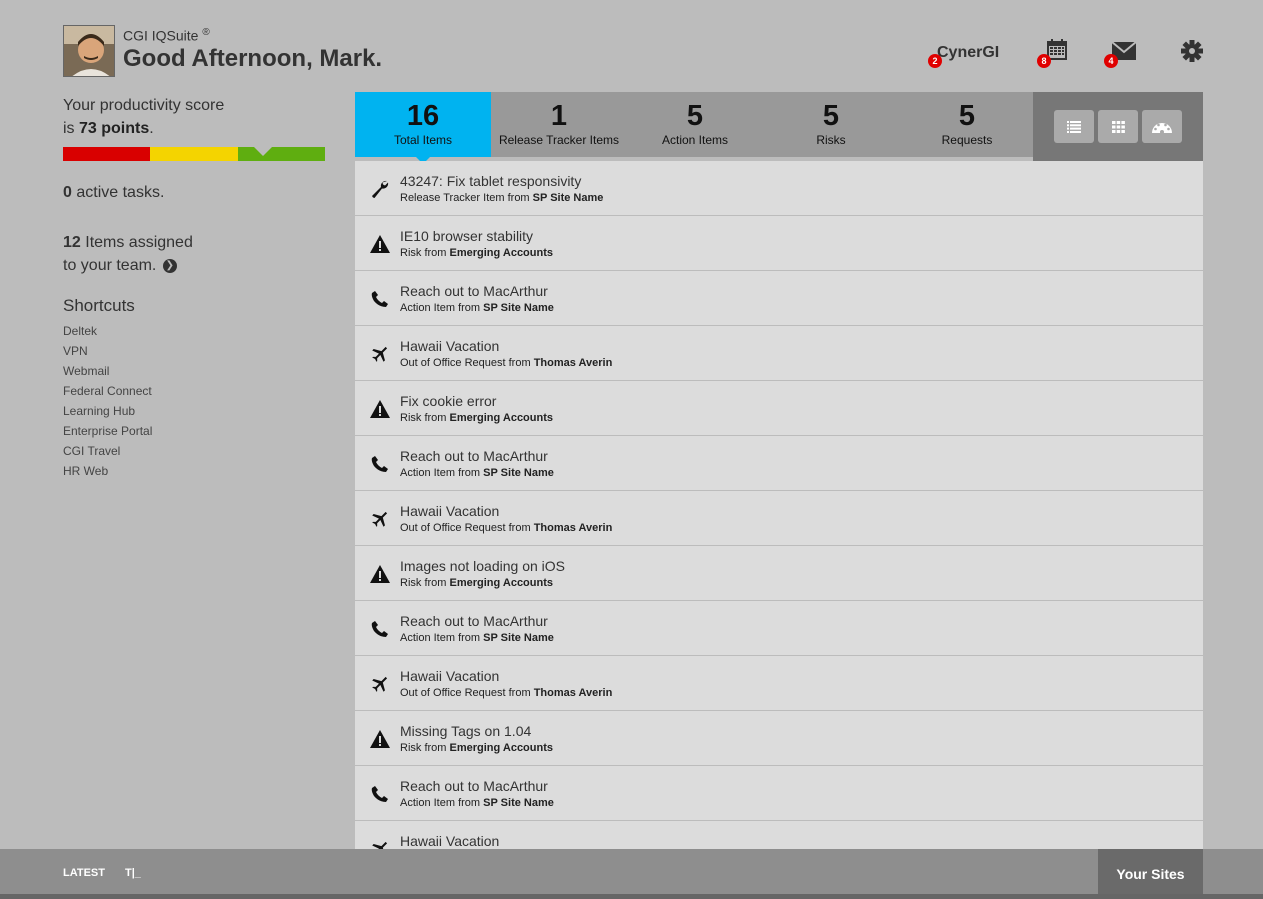 Image resolution: width=1263 pixels, height=899 pixels. Describe the element at coordinates (107, 451) in the screenshot. I see `shortcut-link: CGI Travel` at that location.